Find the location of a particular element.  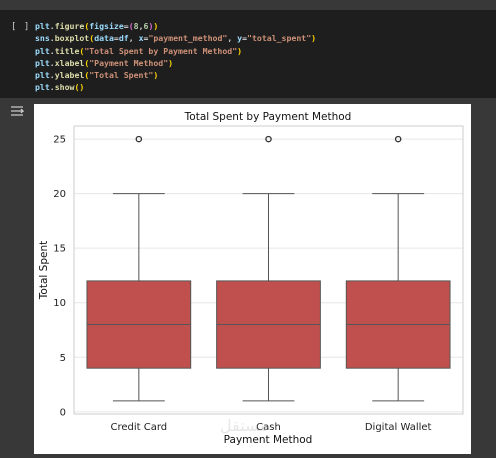

x-axis-label: Payment Method is located at coordinates (268, 440).